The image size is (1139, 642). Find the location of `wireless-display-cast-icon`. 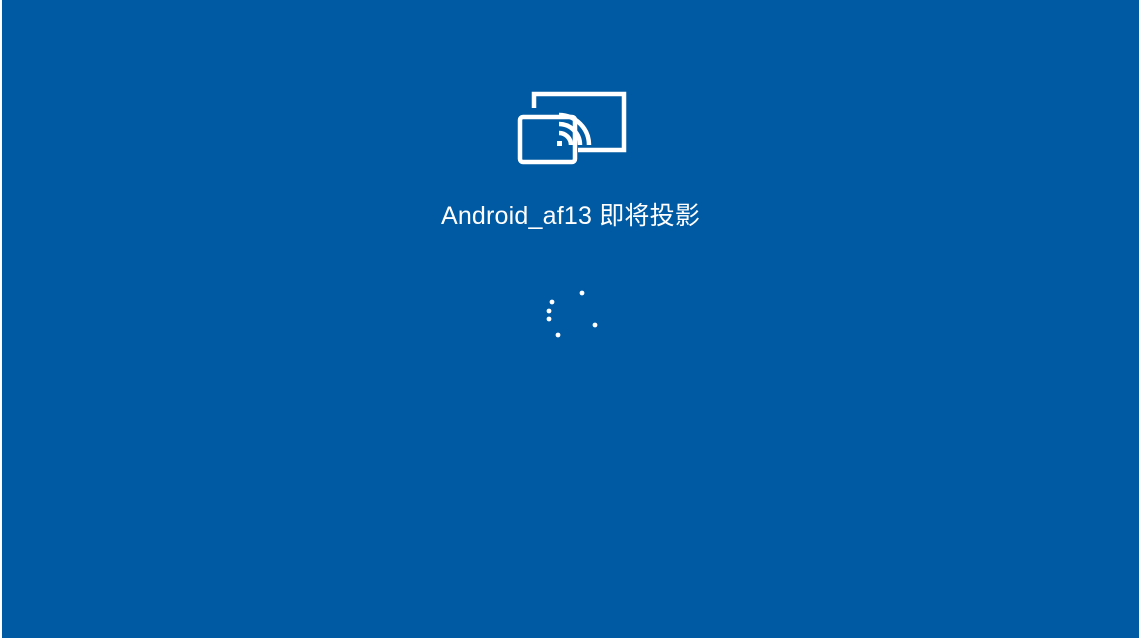

wireless-display-cast-icon is located at coordinates (572, 128).